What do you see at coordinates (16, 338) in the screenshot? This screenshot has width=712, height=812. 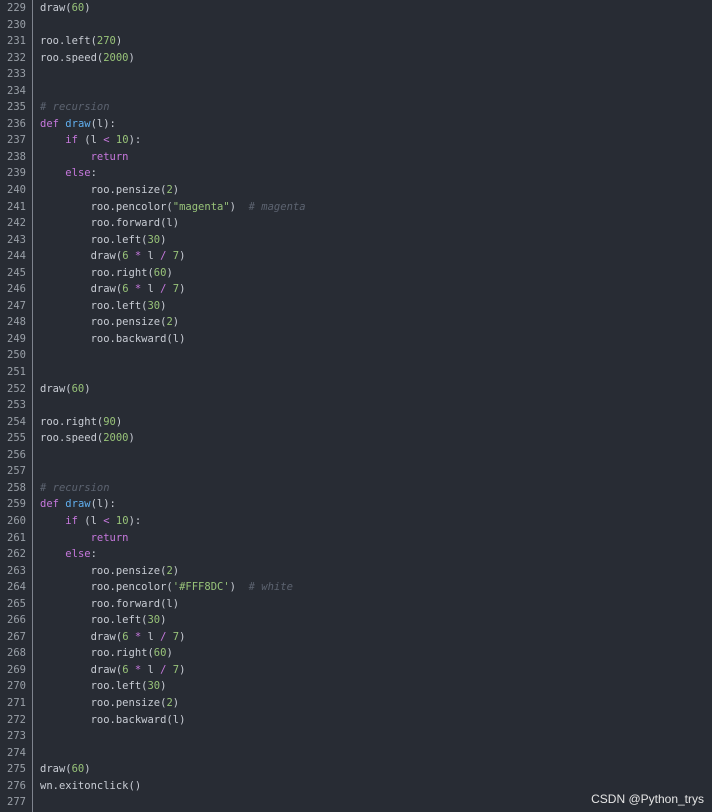 I see `line-number: 249` at bounding box center [16, 338].